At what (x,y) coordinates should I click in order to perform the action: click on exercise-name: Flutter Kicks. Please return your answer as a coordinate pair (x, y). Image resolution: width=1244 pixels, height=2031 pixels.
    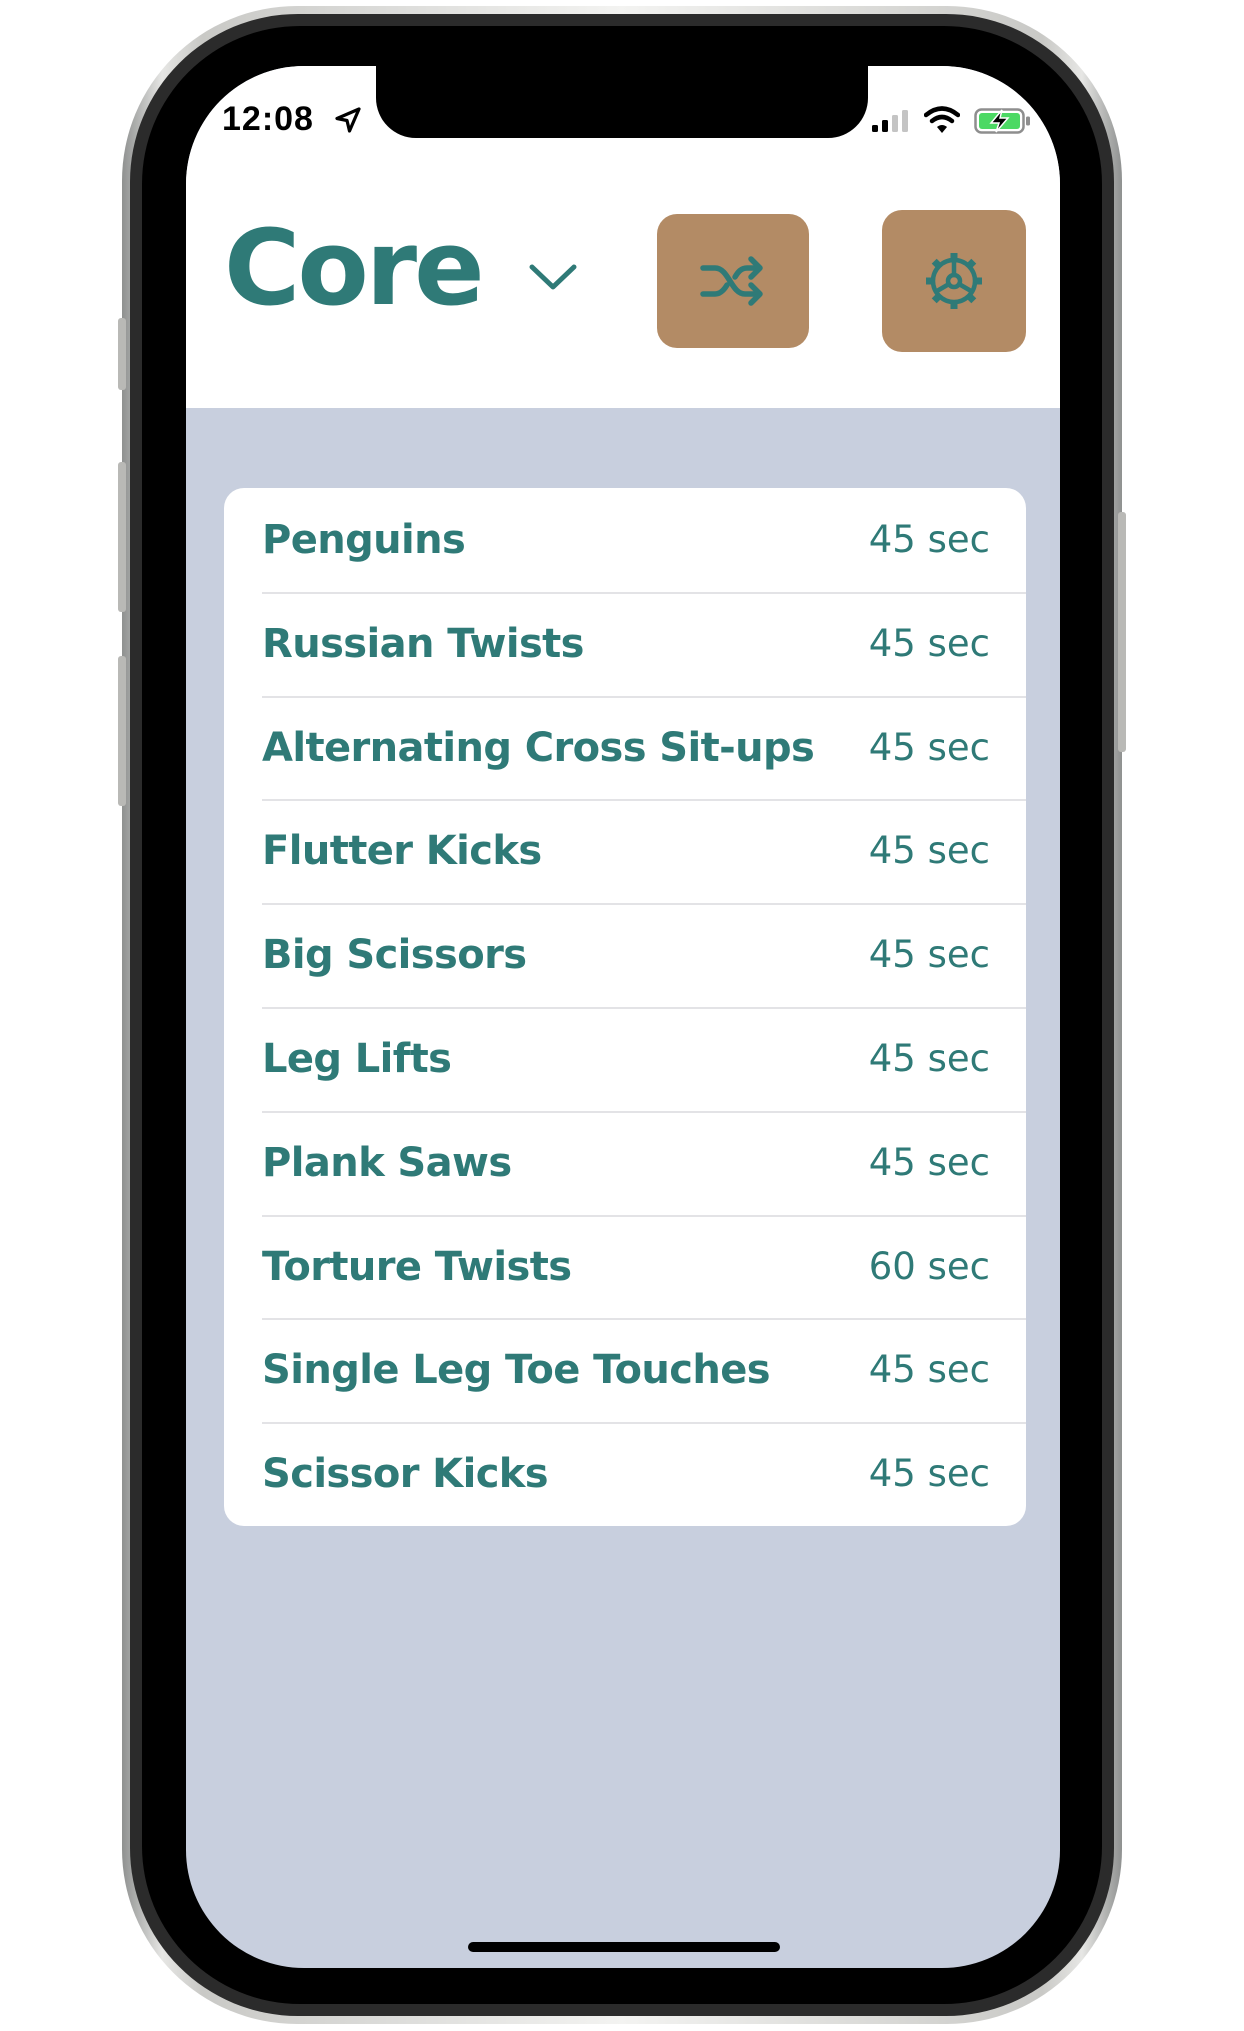
    Looking at the image, I should click on (402, 851).